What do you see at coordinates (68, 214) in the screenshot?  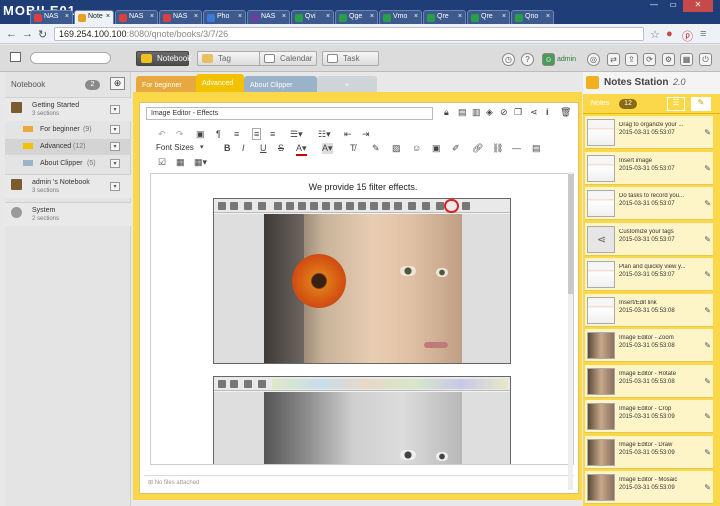 I see `notebook-system: System 2 sections` at bounding box center [68, 214].